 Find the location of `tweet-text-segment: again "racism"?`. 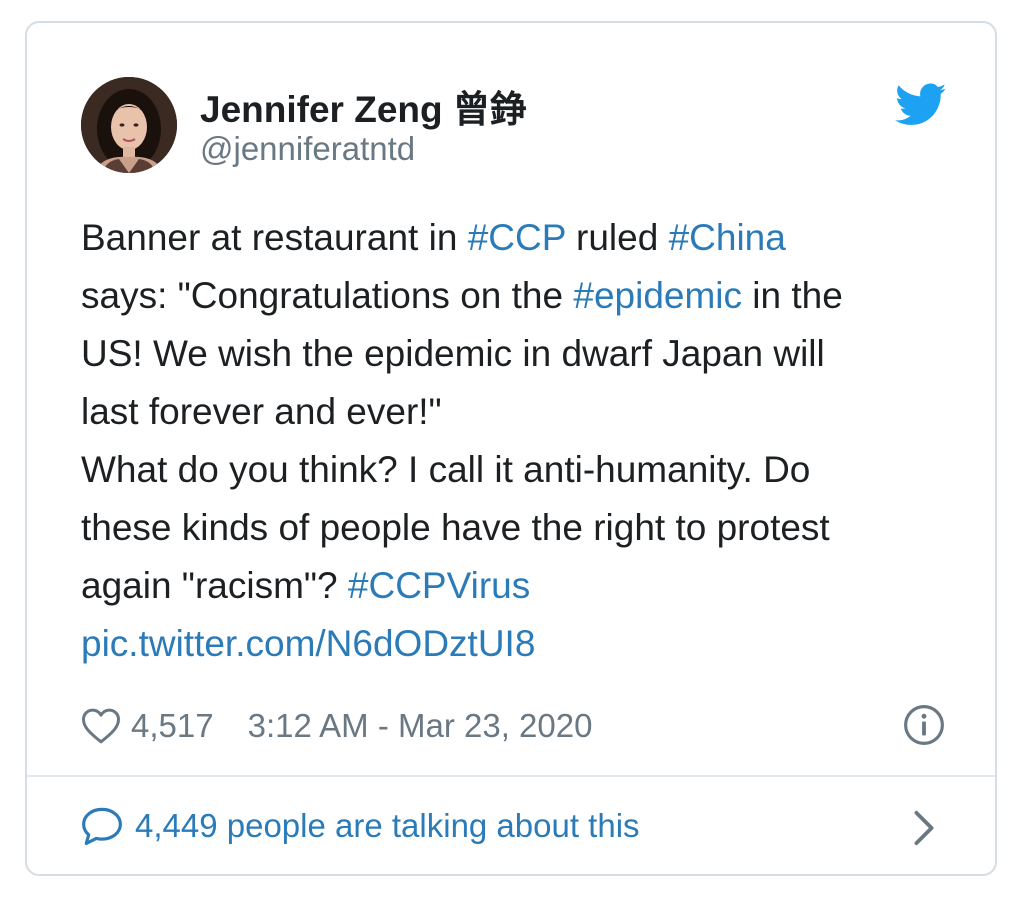

tweet-text-segment: again "racism"? is located at coordinates (214, 585).